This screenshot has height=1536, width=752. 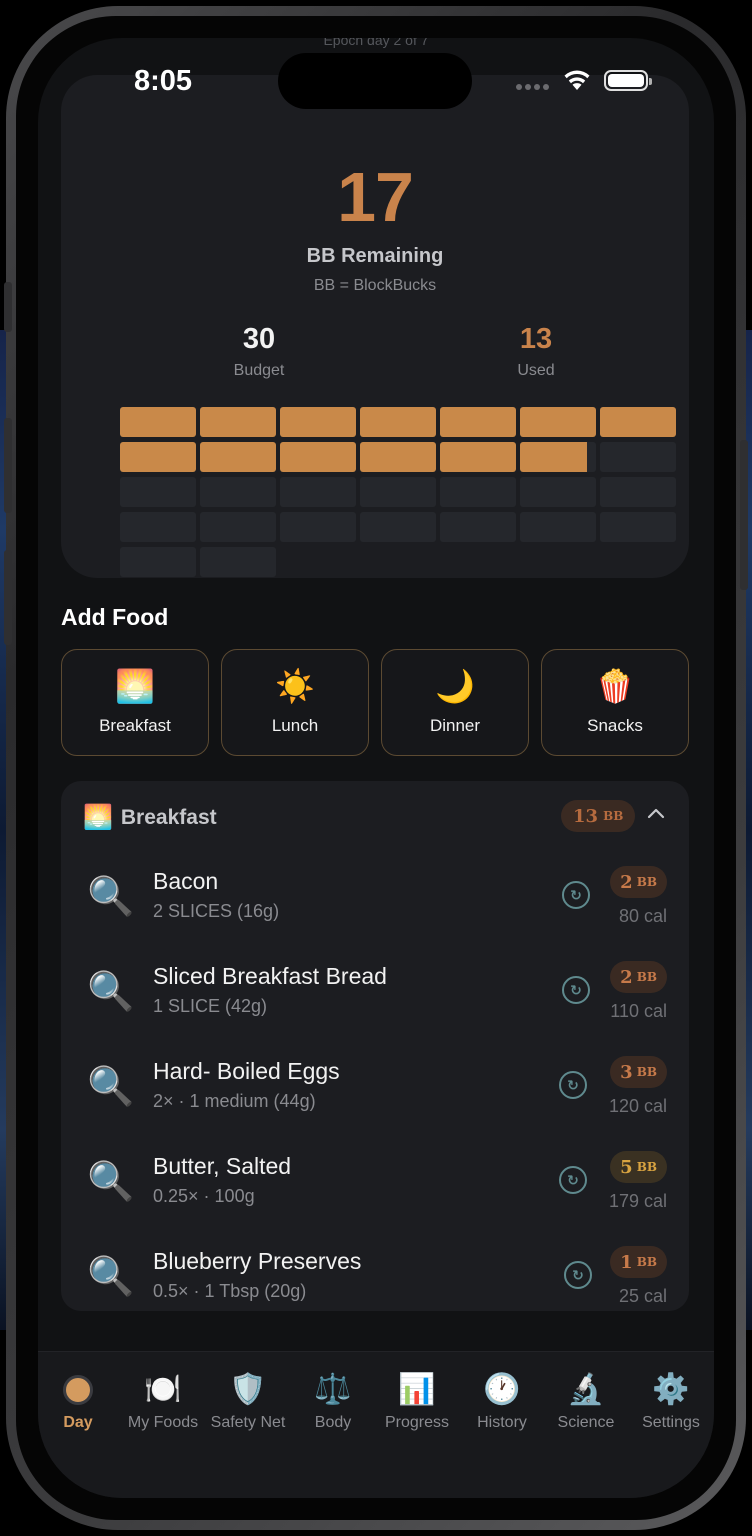 I want to click on bb-cost-badge: 3 BB, so click(x=638, y=1072).